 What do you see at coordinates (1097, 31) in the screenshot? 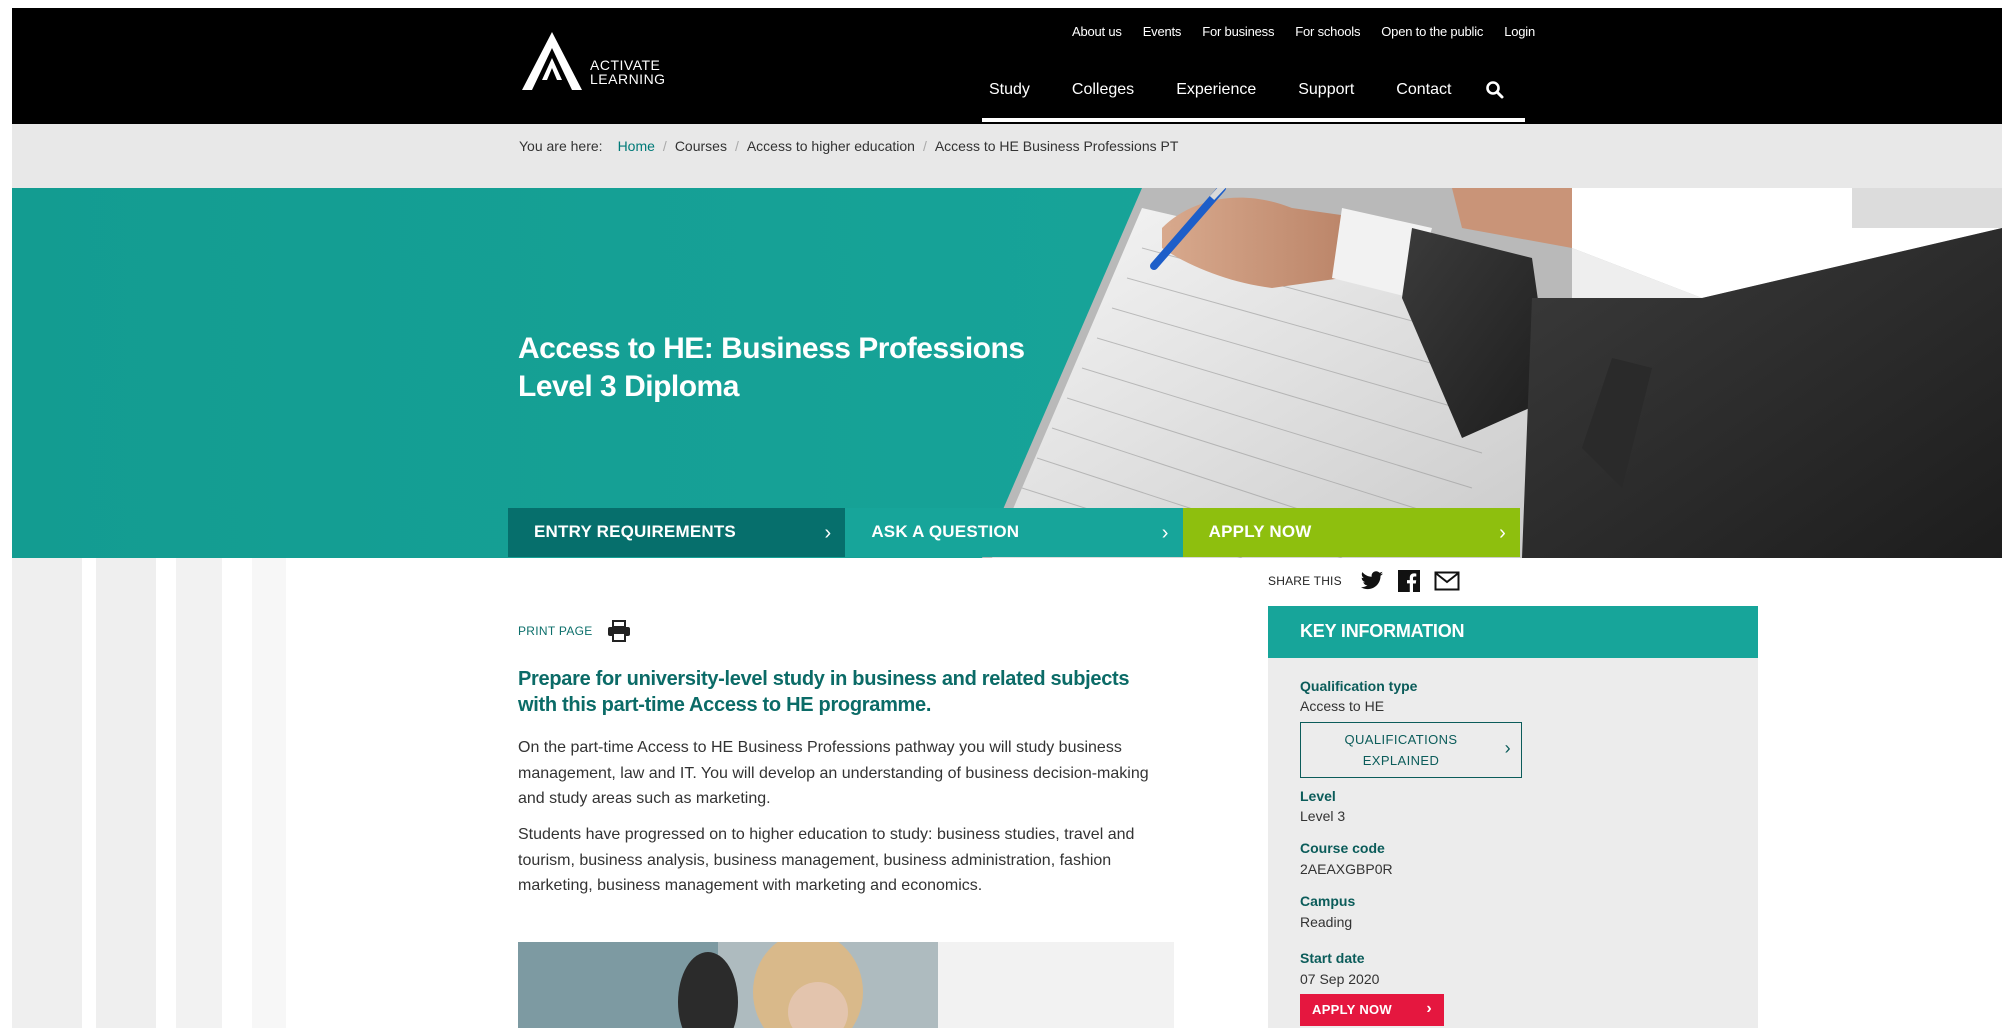
I see `util-nav-about-us: About us` at bounding box center [1097, 31].